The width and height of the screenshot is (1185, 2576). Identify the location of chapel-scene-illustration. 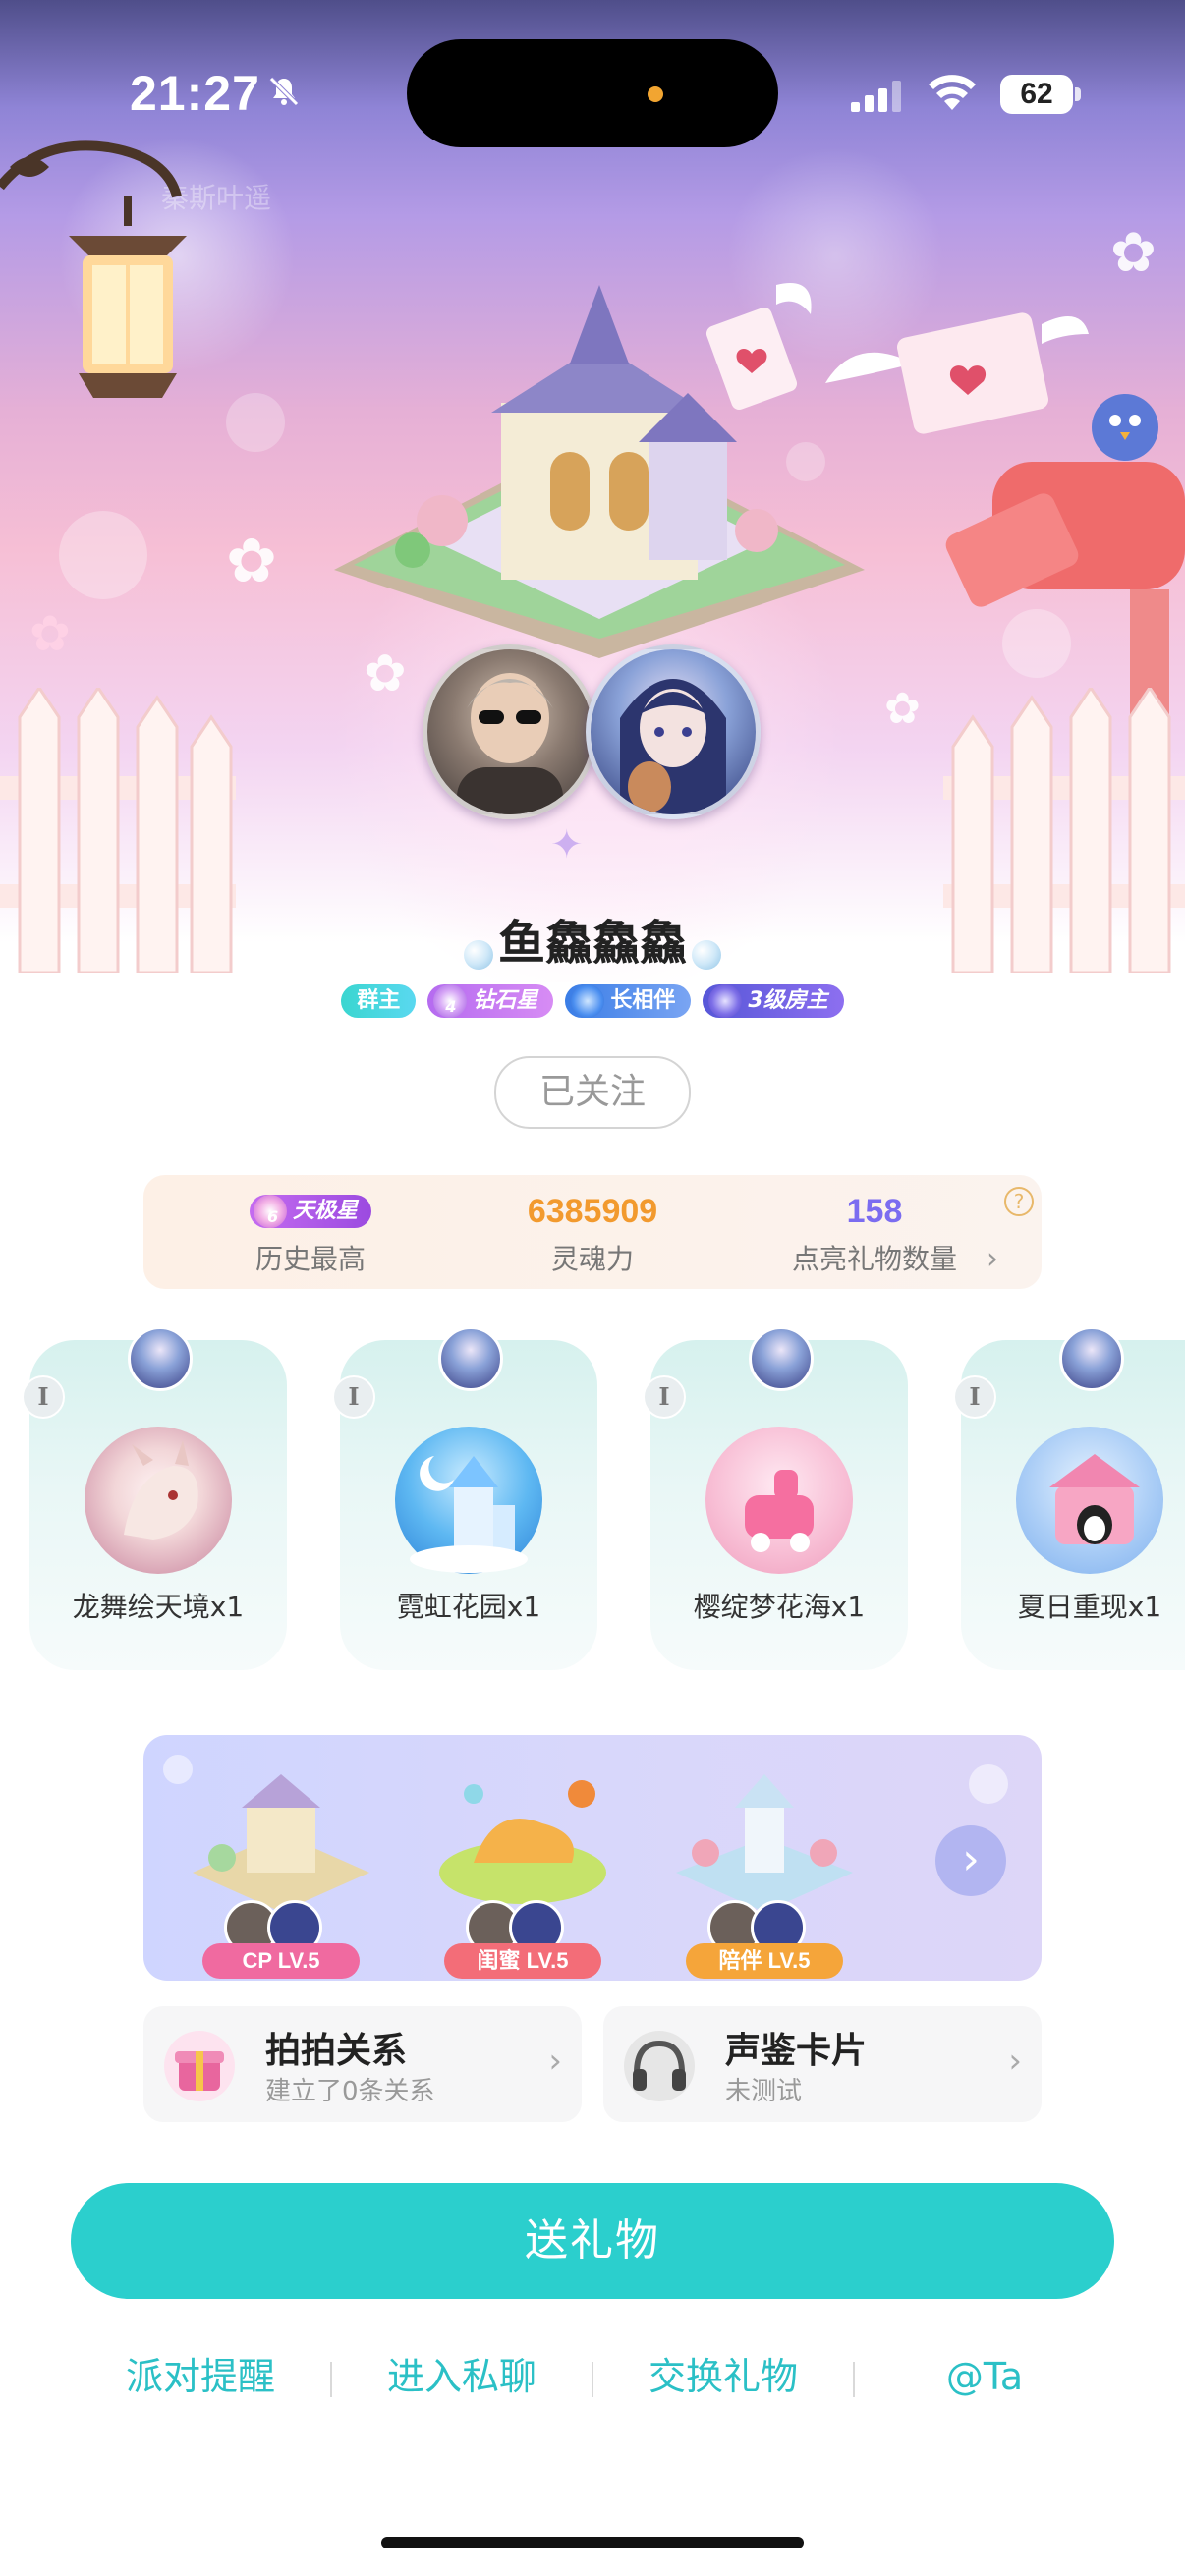
(281, 1843).